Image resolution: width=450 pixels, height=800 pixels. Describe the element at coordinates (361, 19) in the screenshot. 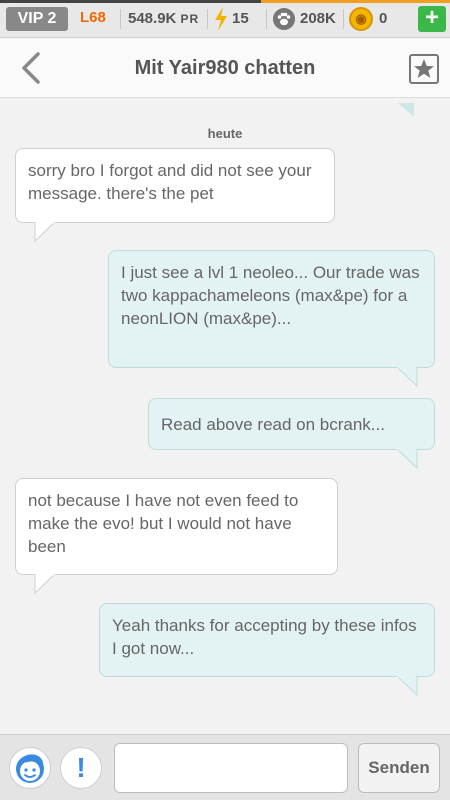

I see `gold-coin-icon: ◉` at that location.